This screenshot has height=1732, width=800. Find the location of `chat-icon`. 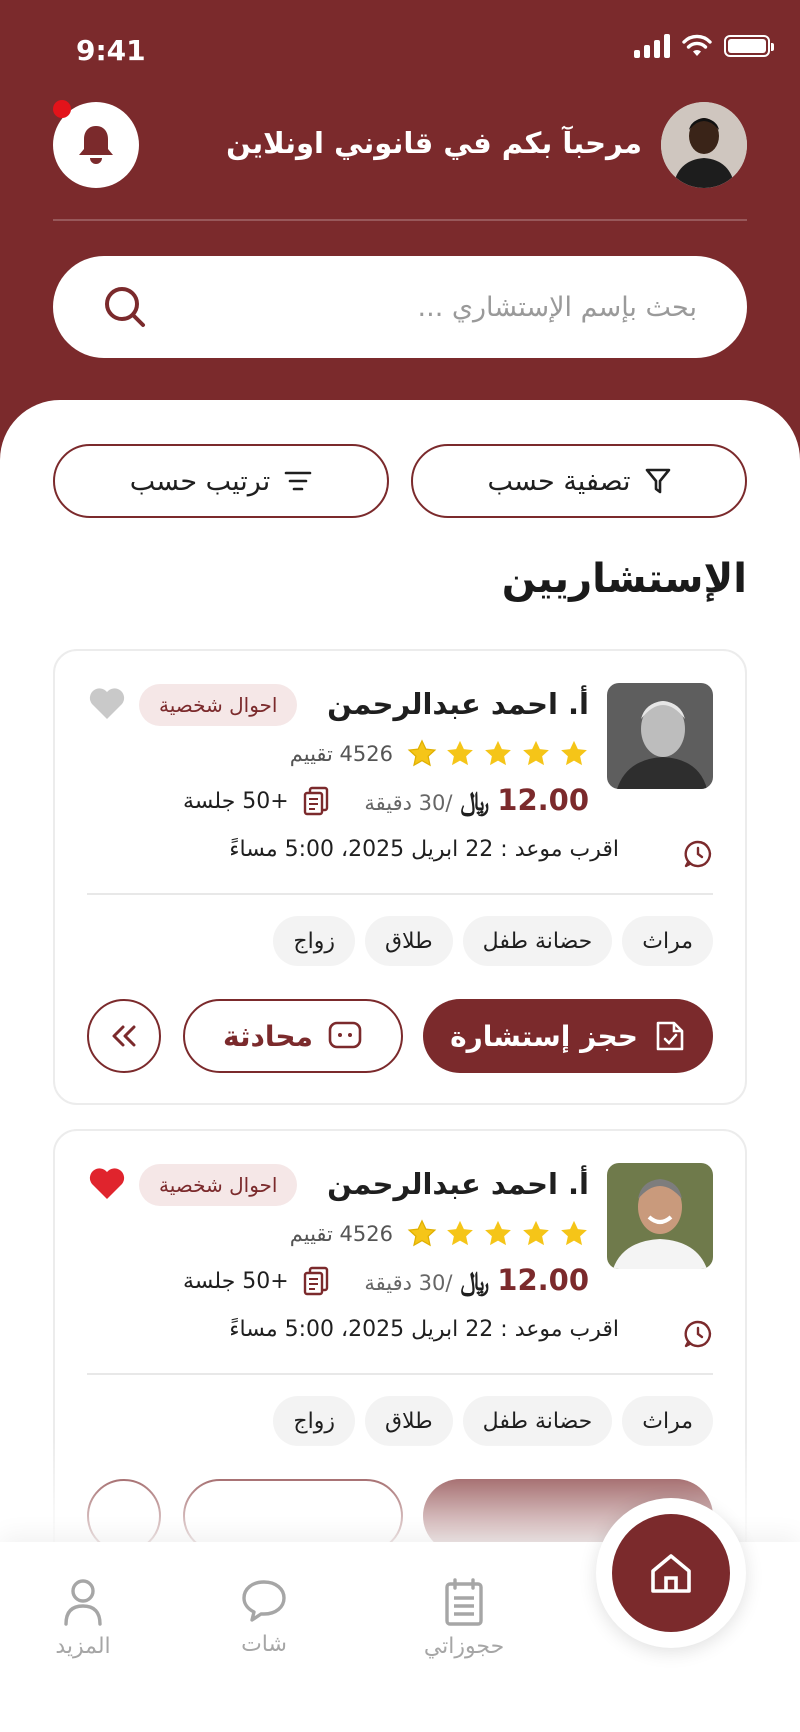

chat-icon is located at coordinates (264, 1601).